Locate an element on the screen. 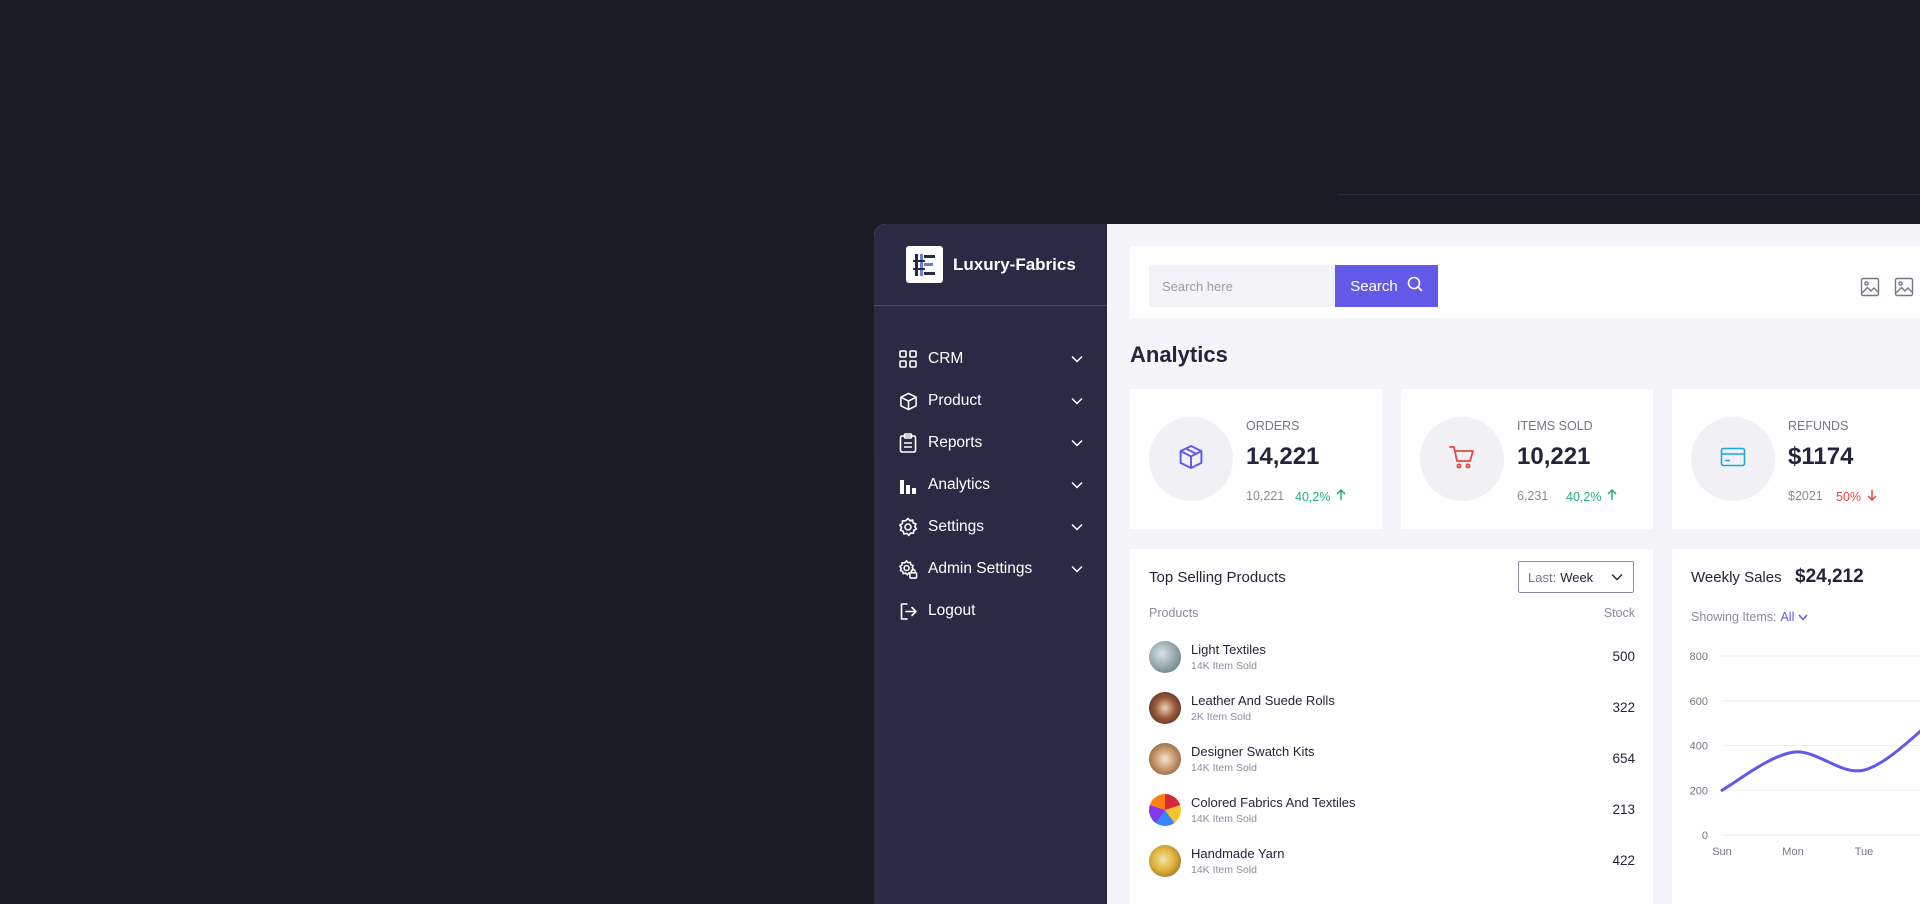  product-stock: 422 is located at coordinates (1623, 860).